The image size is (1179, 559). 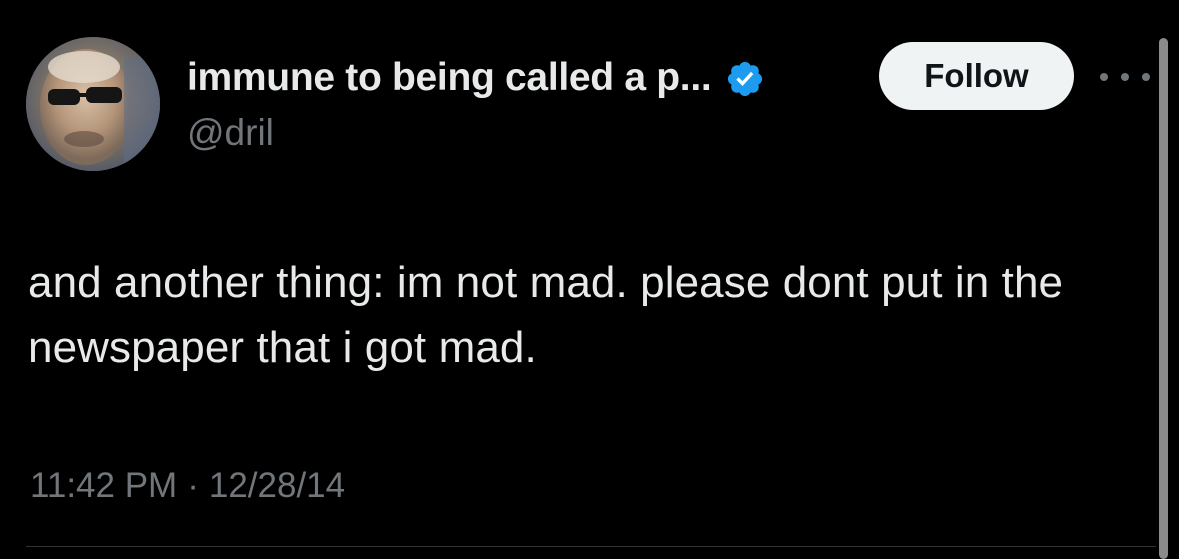 I want to click on verified-badge-icon, so click(x=745, y=79).